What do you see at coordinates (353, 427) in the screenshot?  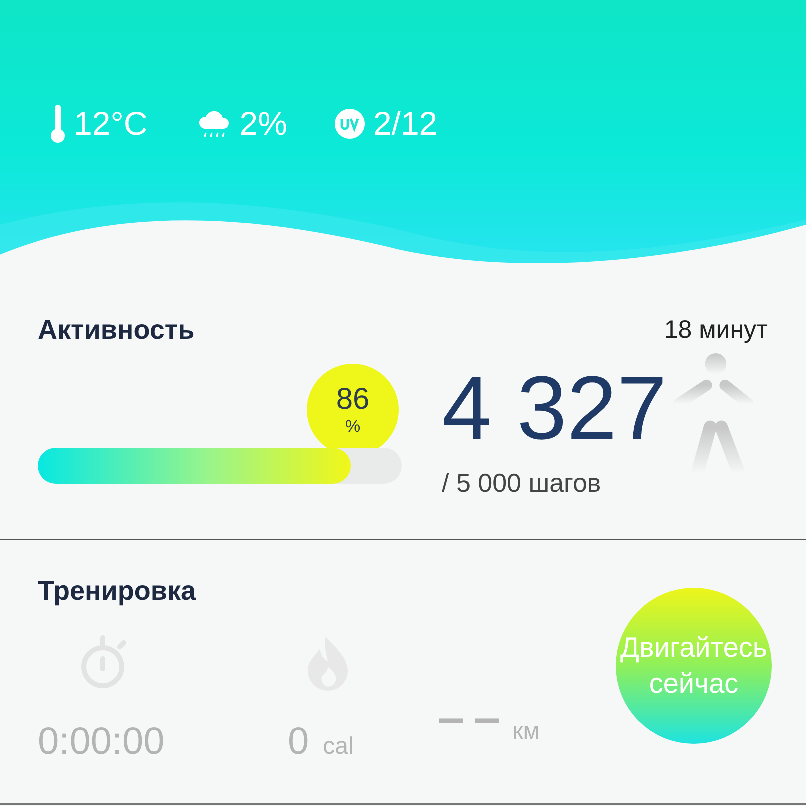 I see `percent-sign: %` at bounding box center [353, 427].